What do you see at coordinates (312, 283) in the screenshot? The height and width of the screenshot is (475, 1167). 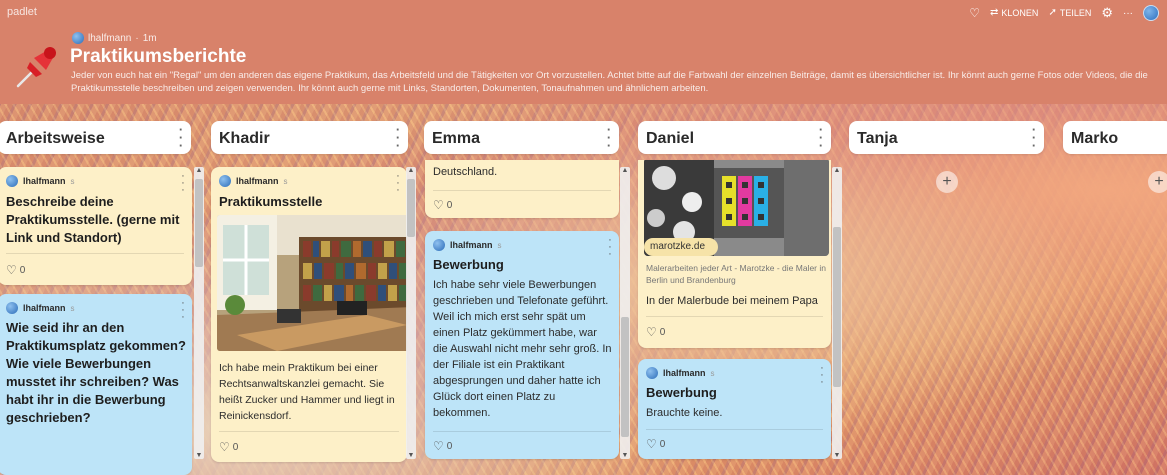 I see `office-photo` at bounding box center [312, 283].